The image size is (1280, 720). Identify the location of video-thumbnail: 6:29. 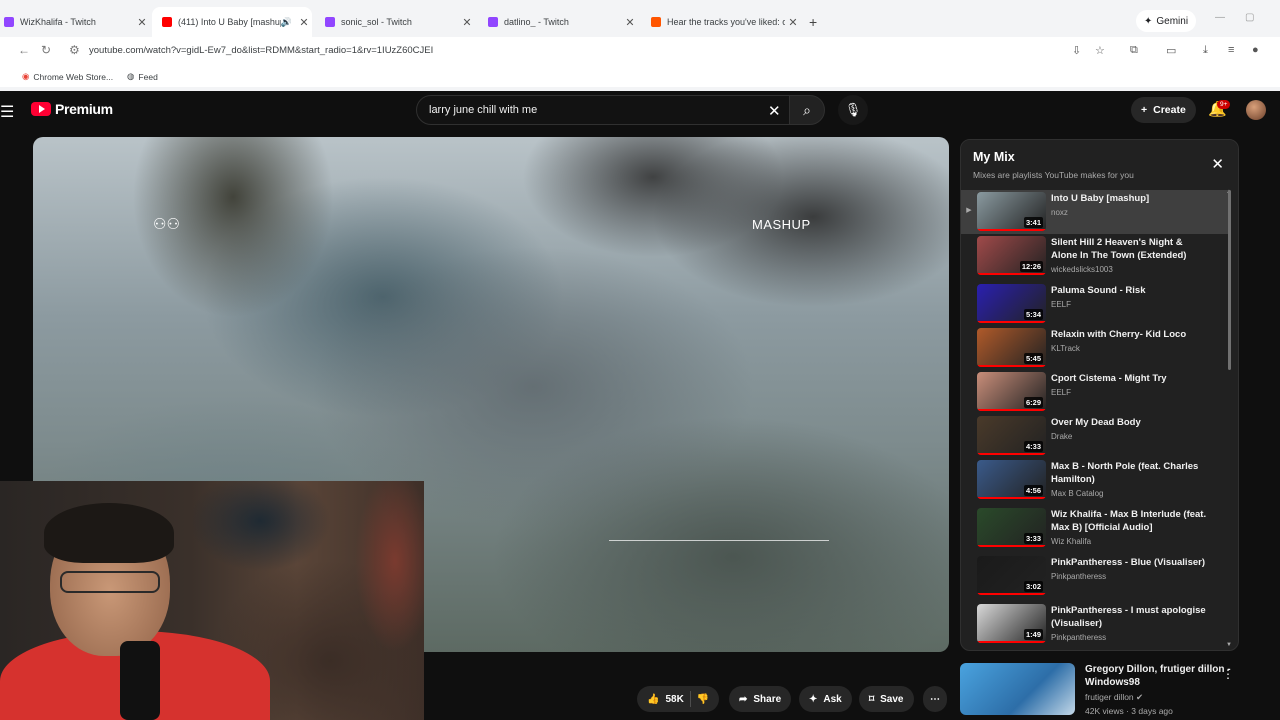
(1011, 391).